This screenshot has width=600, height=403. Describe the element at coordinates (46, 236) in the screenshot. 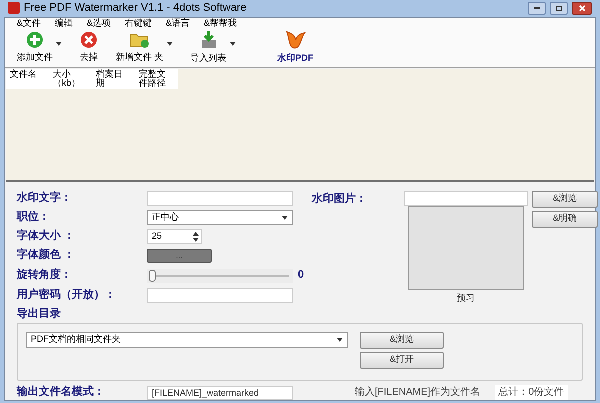

I see `field-label: 字体大小 ：` at that location.